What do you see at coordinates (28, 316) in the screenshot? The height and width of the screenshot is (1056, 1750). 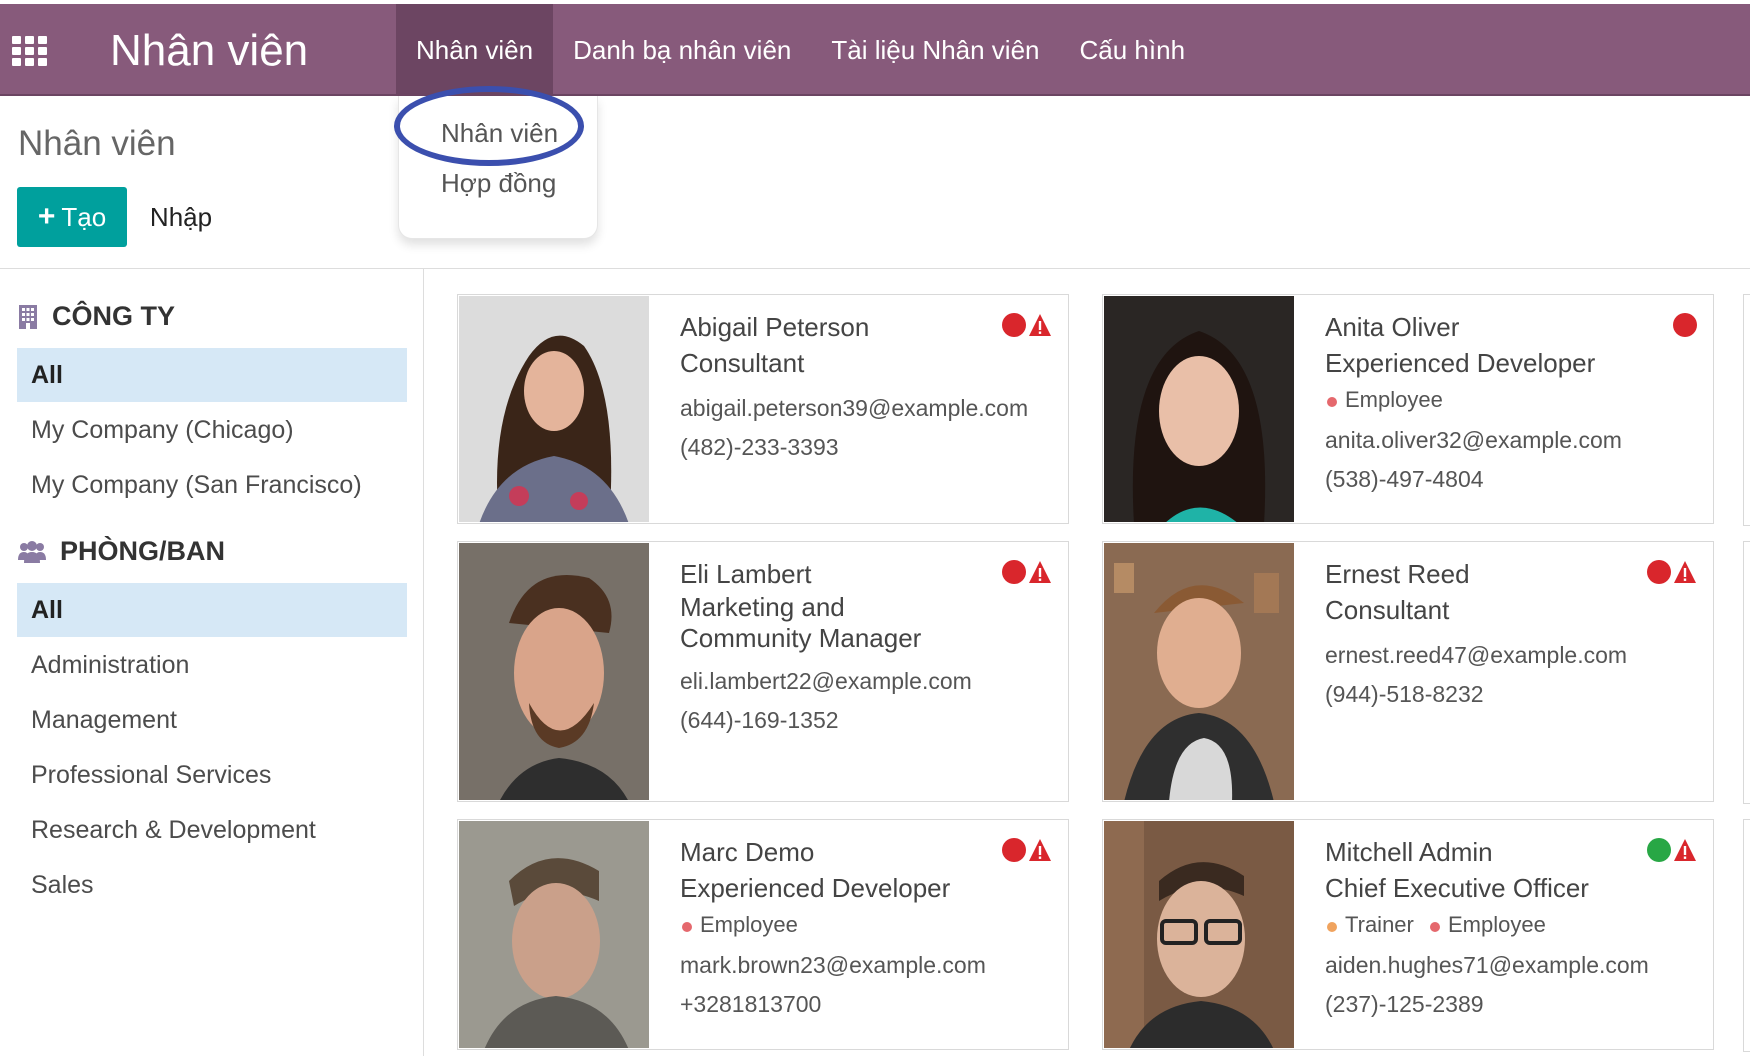 I see `building-icon` at bounding box center [28, 316].